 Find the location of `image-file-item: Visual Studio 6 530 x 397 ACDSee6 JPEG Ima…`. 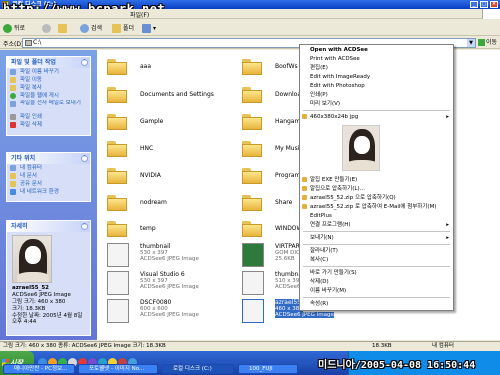

image-file-item: Visual Studio 6 530 x 397 ACDSee6 JPEG Ima… is located at coordinates (172, 285).